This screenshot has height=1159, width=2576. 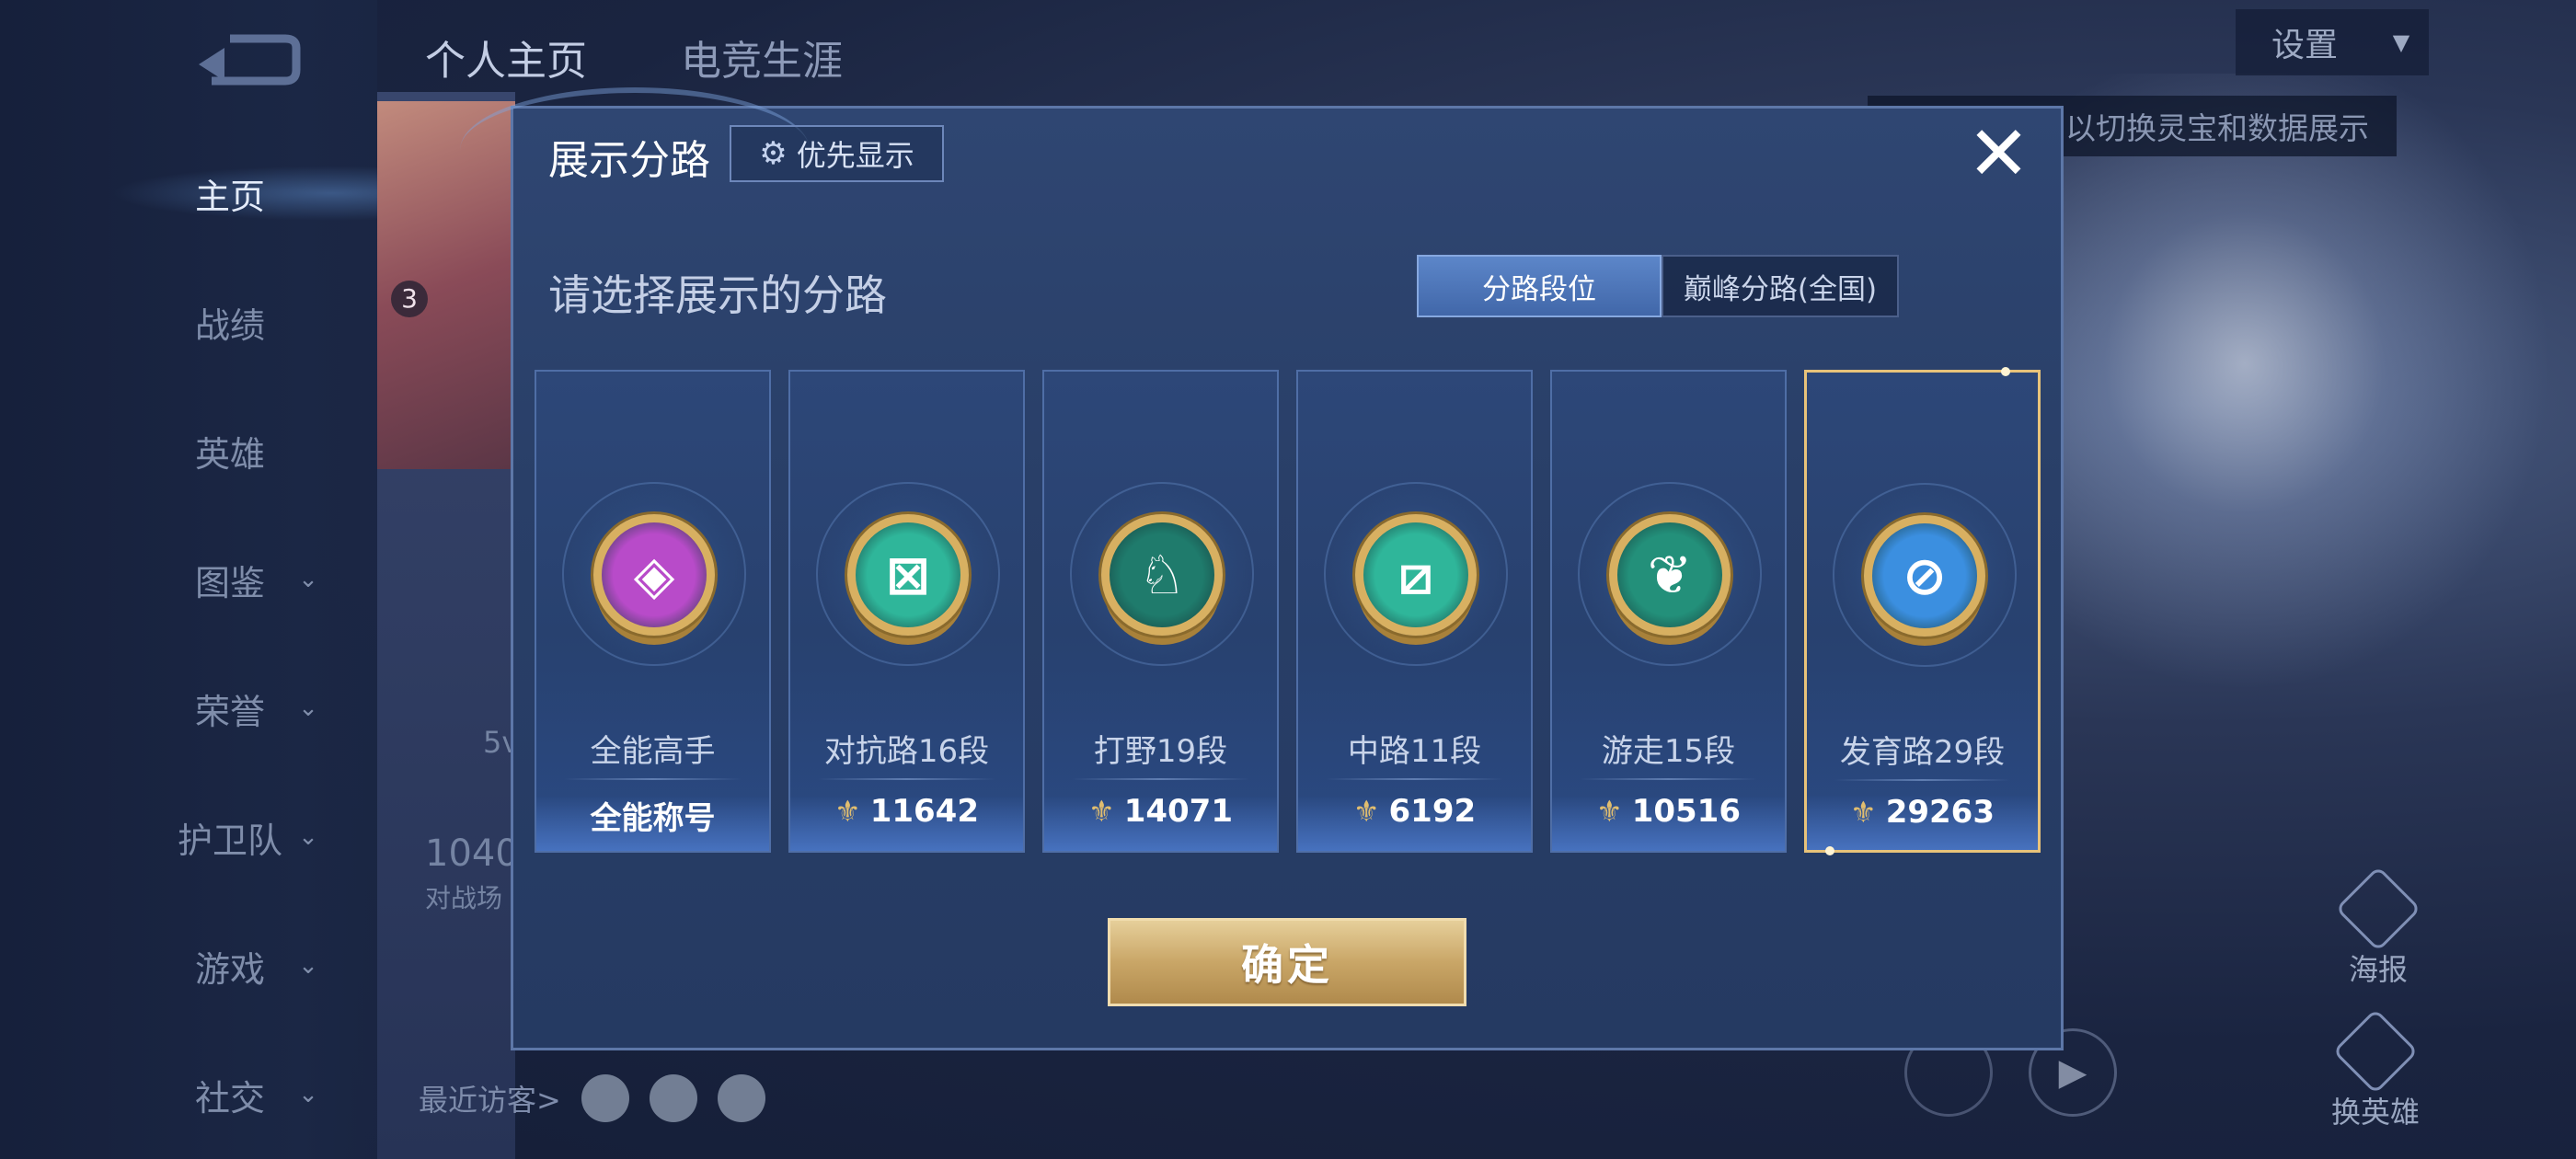 What do you see at coordinates (762, 57) in the screenshot?
I see `tab-esports-career: 电竞生涯` at bounding box center [762, 57].